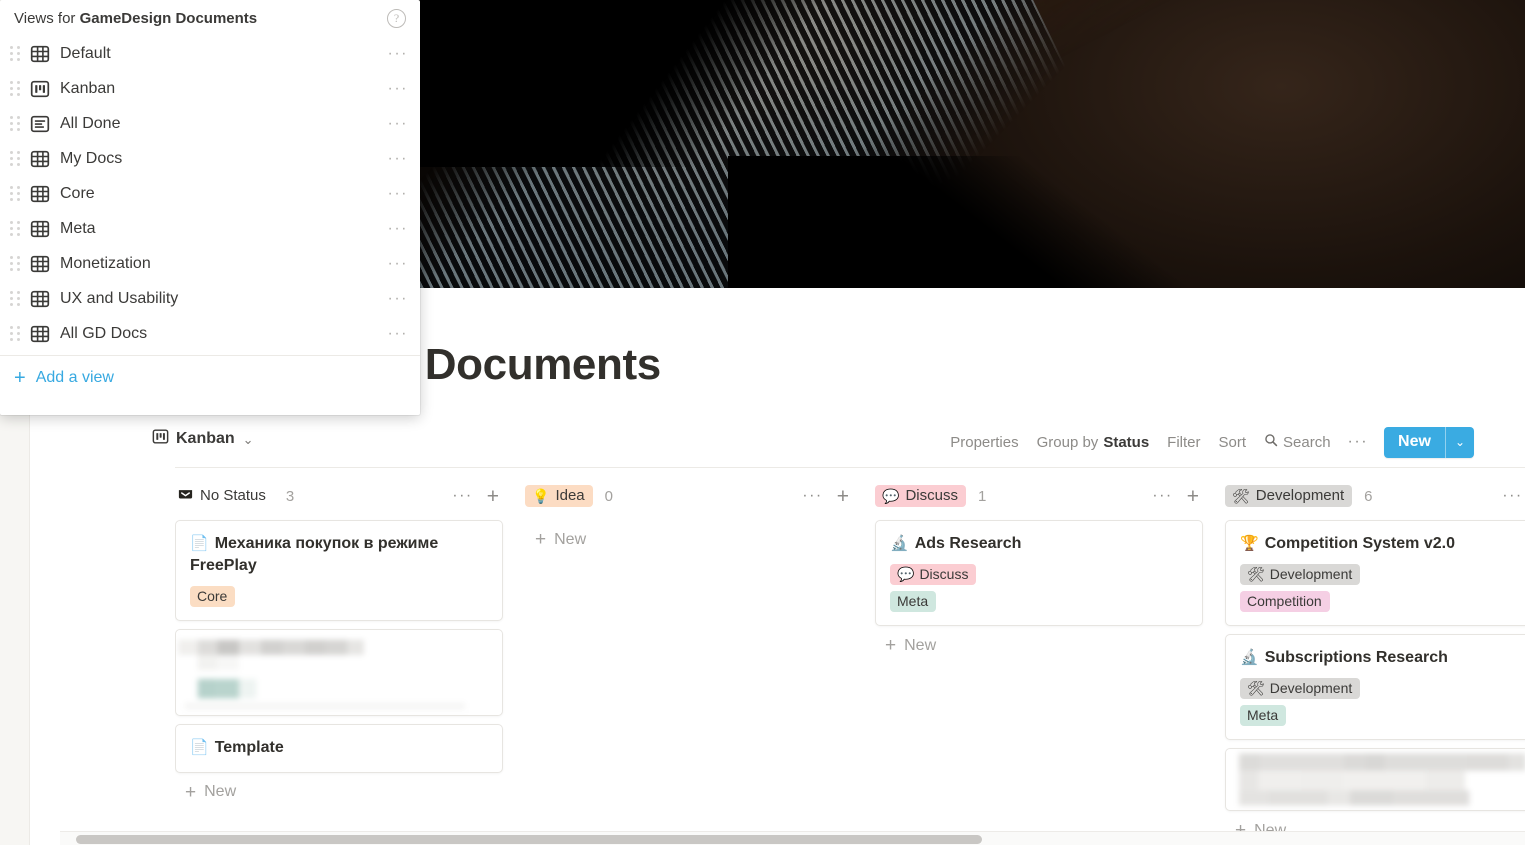 The image size is (1525, 845). I want to click on kanban-column-header: 🛠 Development 6 ···+, so click(1375, 496).